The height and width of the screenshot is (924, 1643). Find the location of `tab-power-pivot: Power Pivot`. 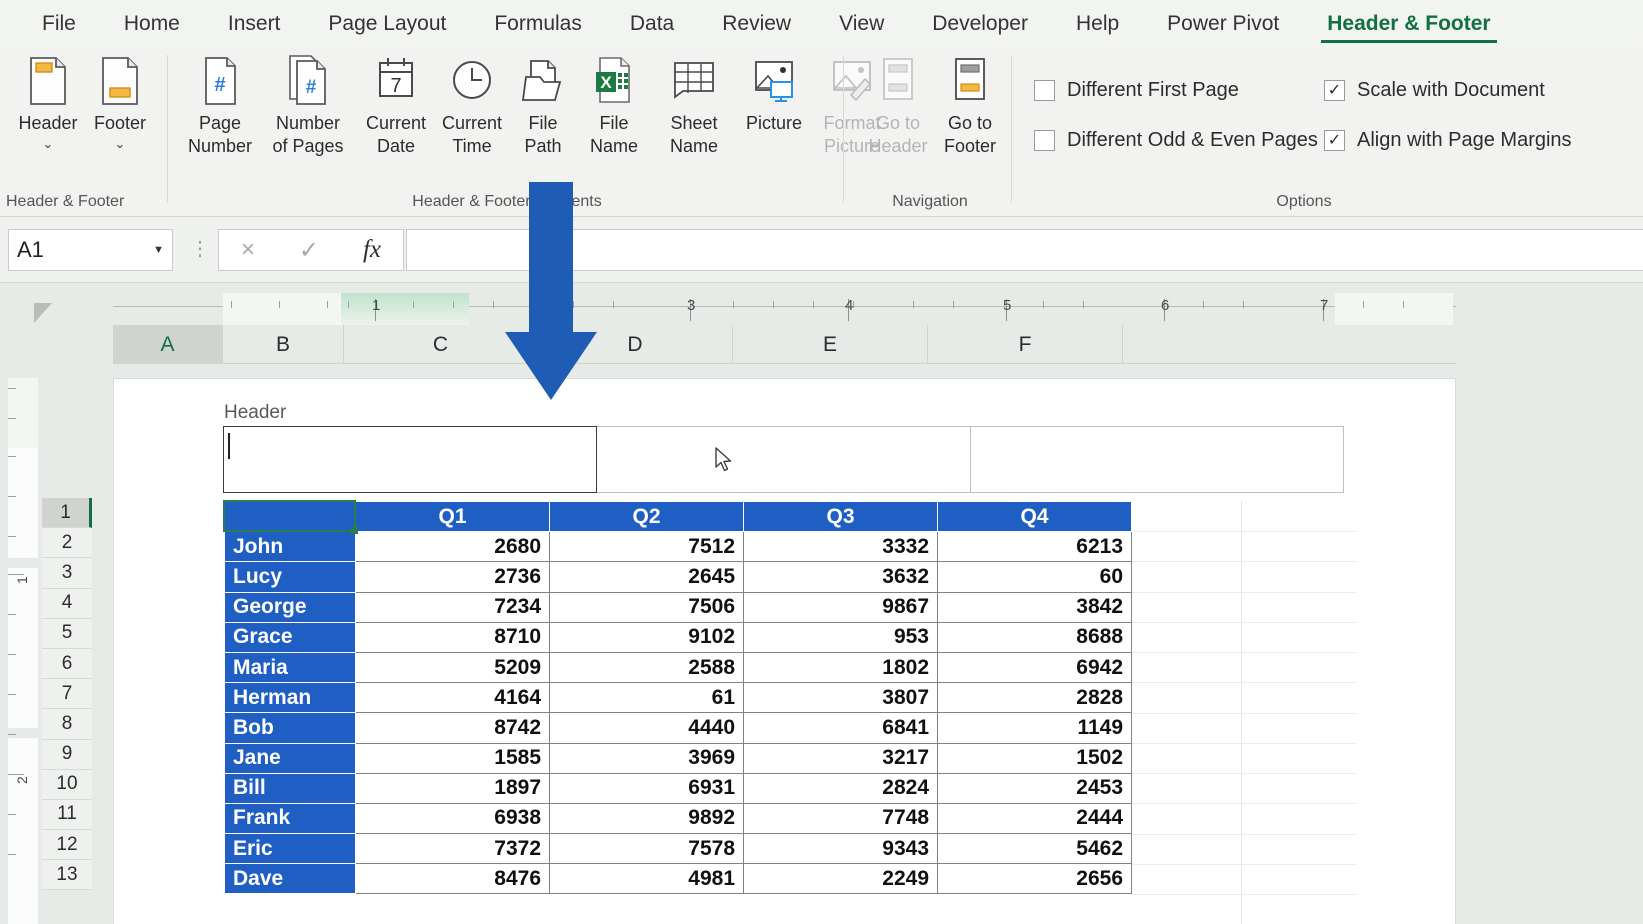

tab-power-pivot: Power Pivot is located at coordinates (1223, 23).